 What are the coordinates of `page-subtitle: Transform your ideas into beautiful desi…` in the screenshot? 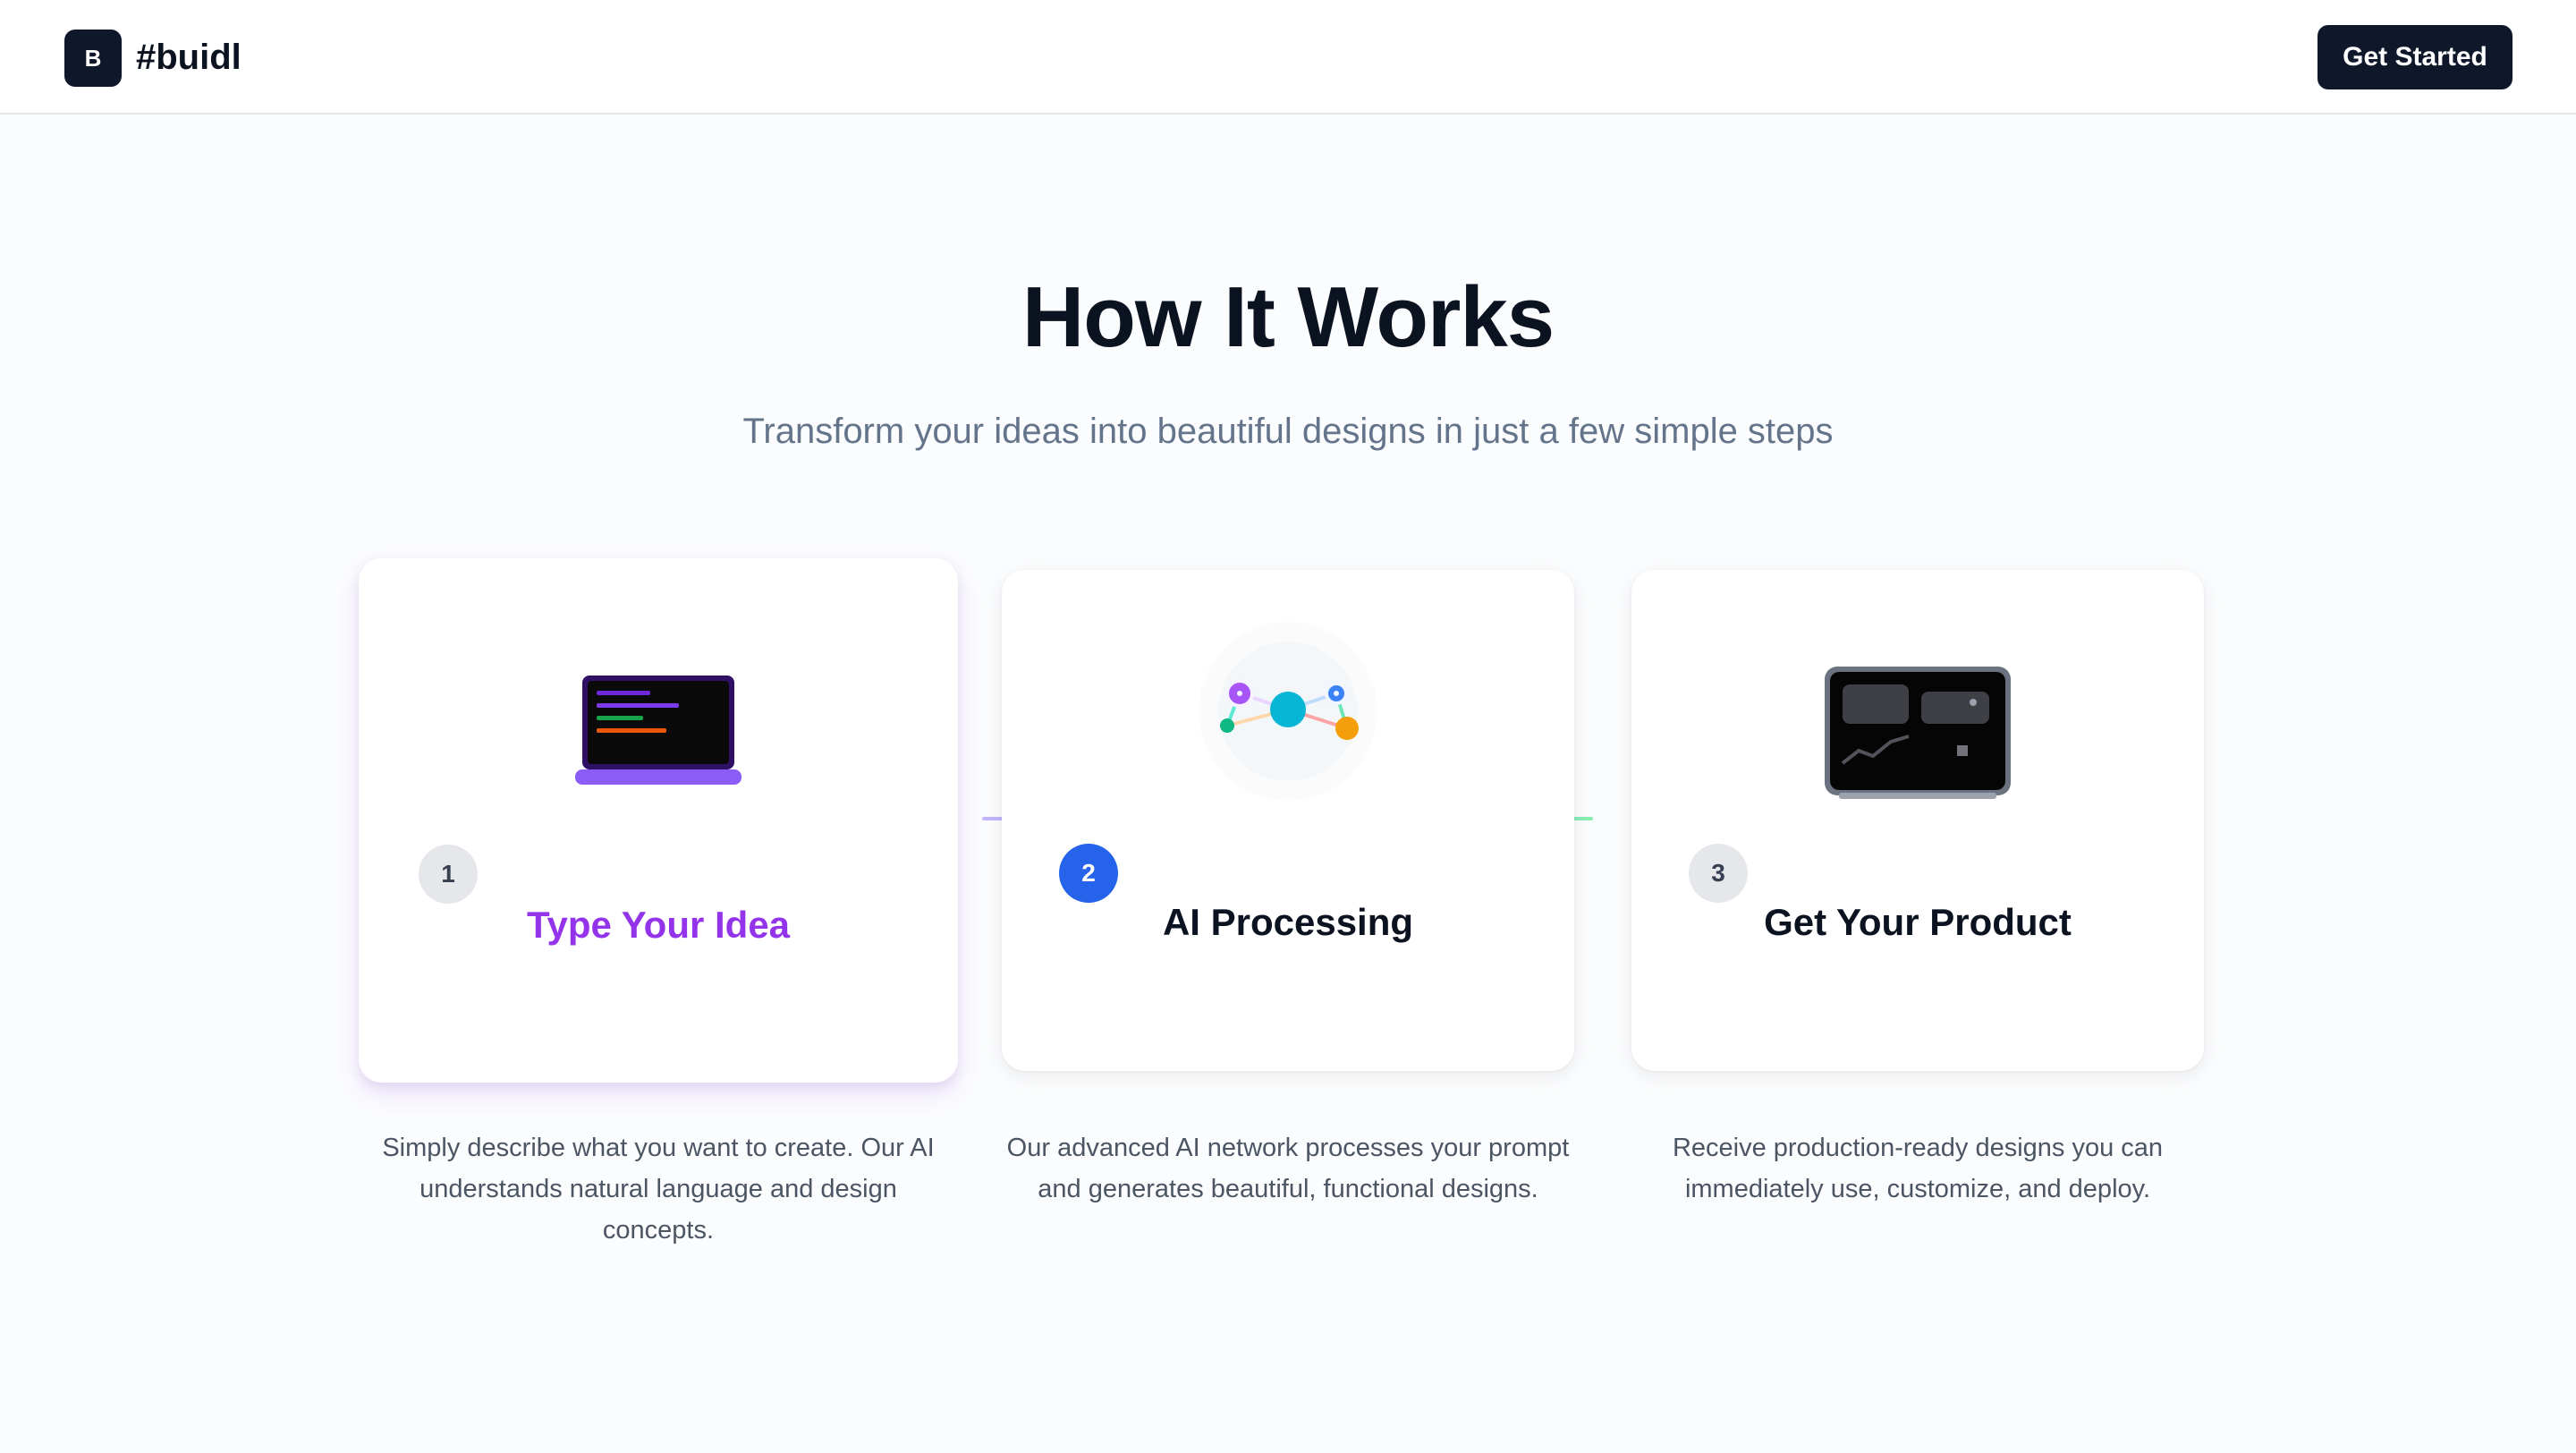 It's located at (1288, 431).